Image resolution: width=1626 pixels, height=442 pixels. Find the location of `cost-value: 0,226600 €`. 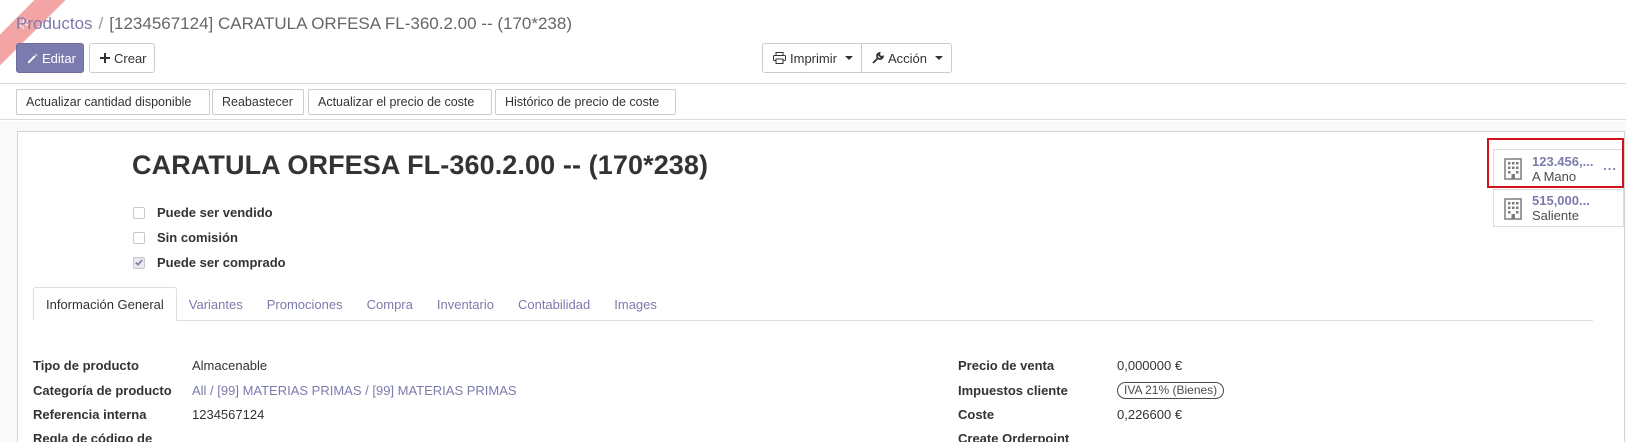

cost-value: 0,226600 € is located at coordinates (1149, 414).